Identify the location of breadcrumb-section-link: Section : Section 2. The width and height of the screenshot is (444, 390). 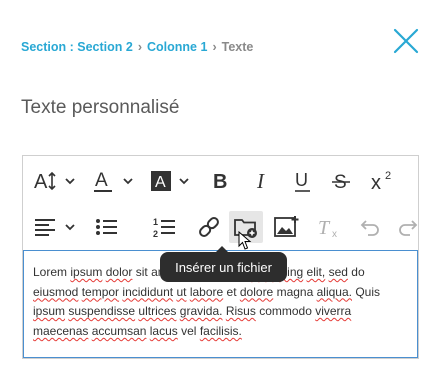
(77, 47).